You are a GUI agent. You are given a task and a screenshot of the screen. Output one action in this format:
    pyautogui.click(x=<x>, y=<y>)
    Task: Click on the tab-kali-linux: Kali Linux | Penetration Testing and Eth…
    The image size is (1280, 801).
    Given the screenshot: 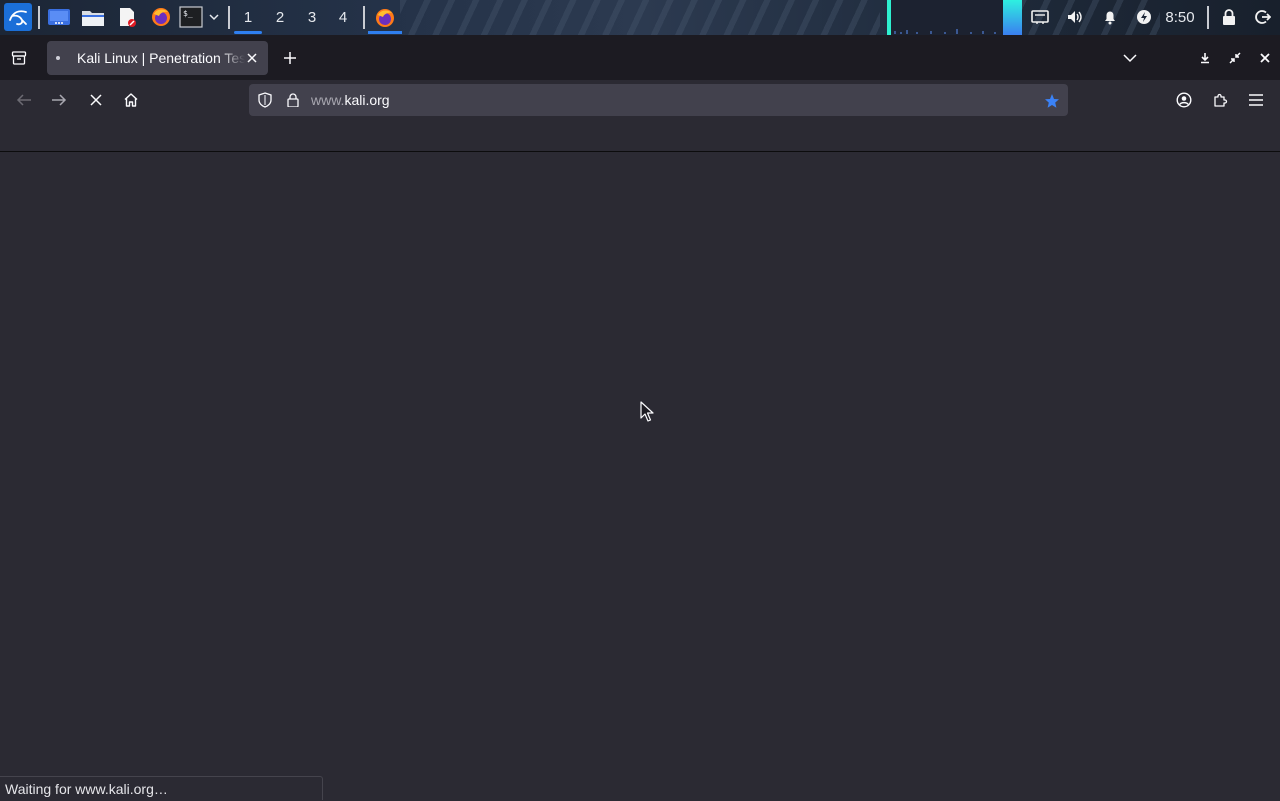 What is the action you would take?
    pyautogui.click(x=157, y=58)
    